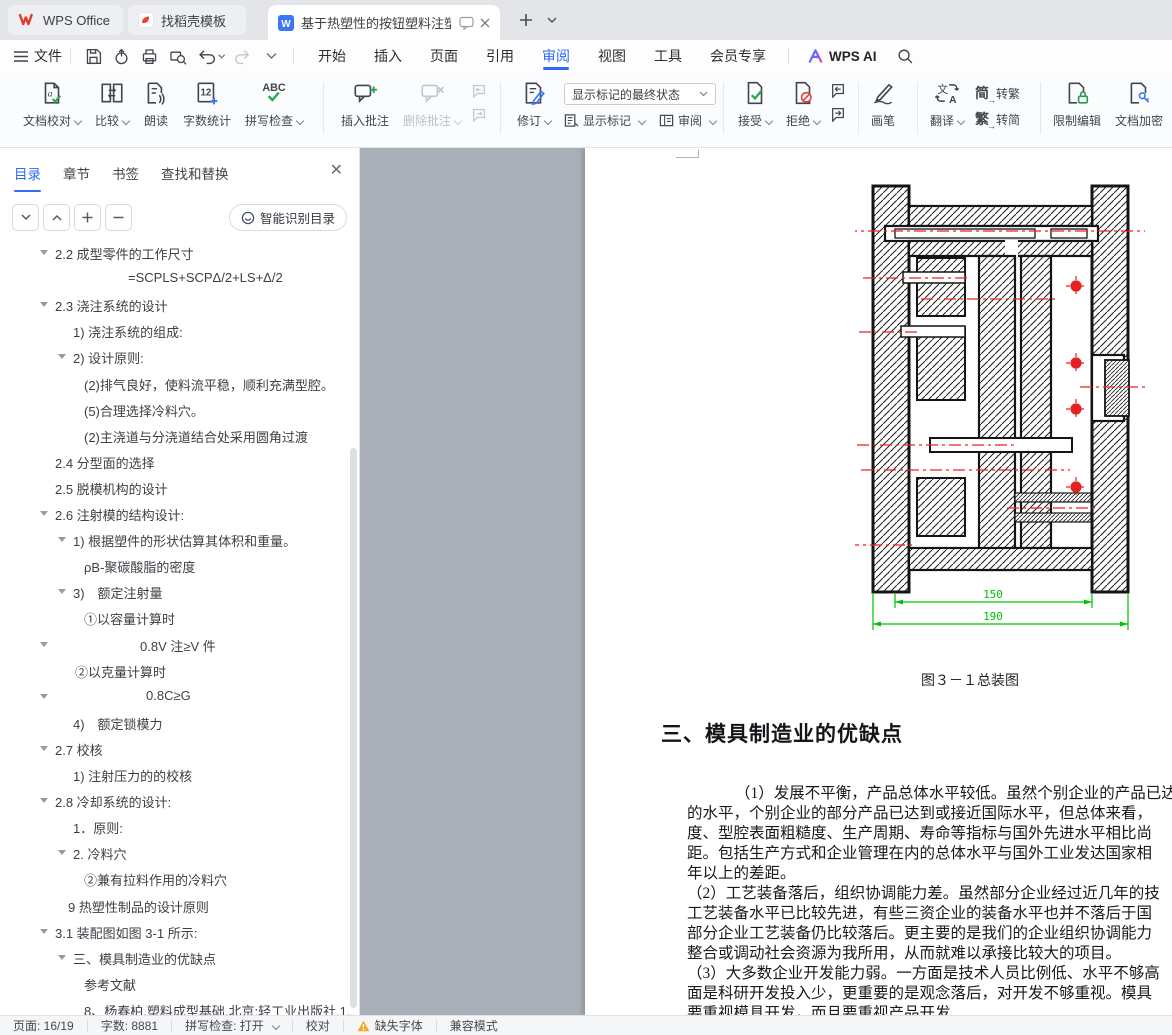 The height and width of the screenshot is (1035, 1172). I want to click on menu-item-reference: 引用, so click(500, 56).